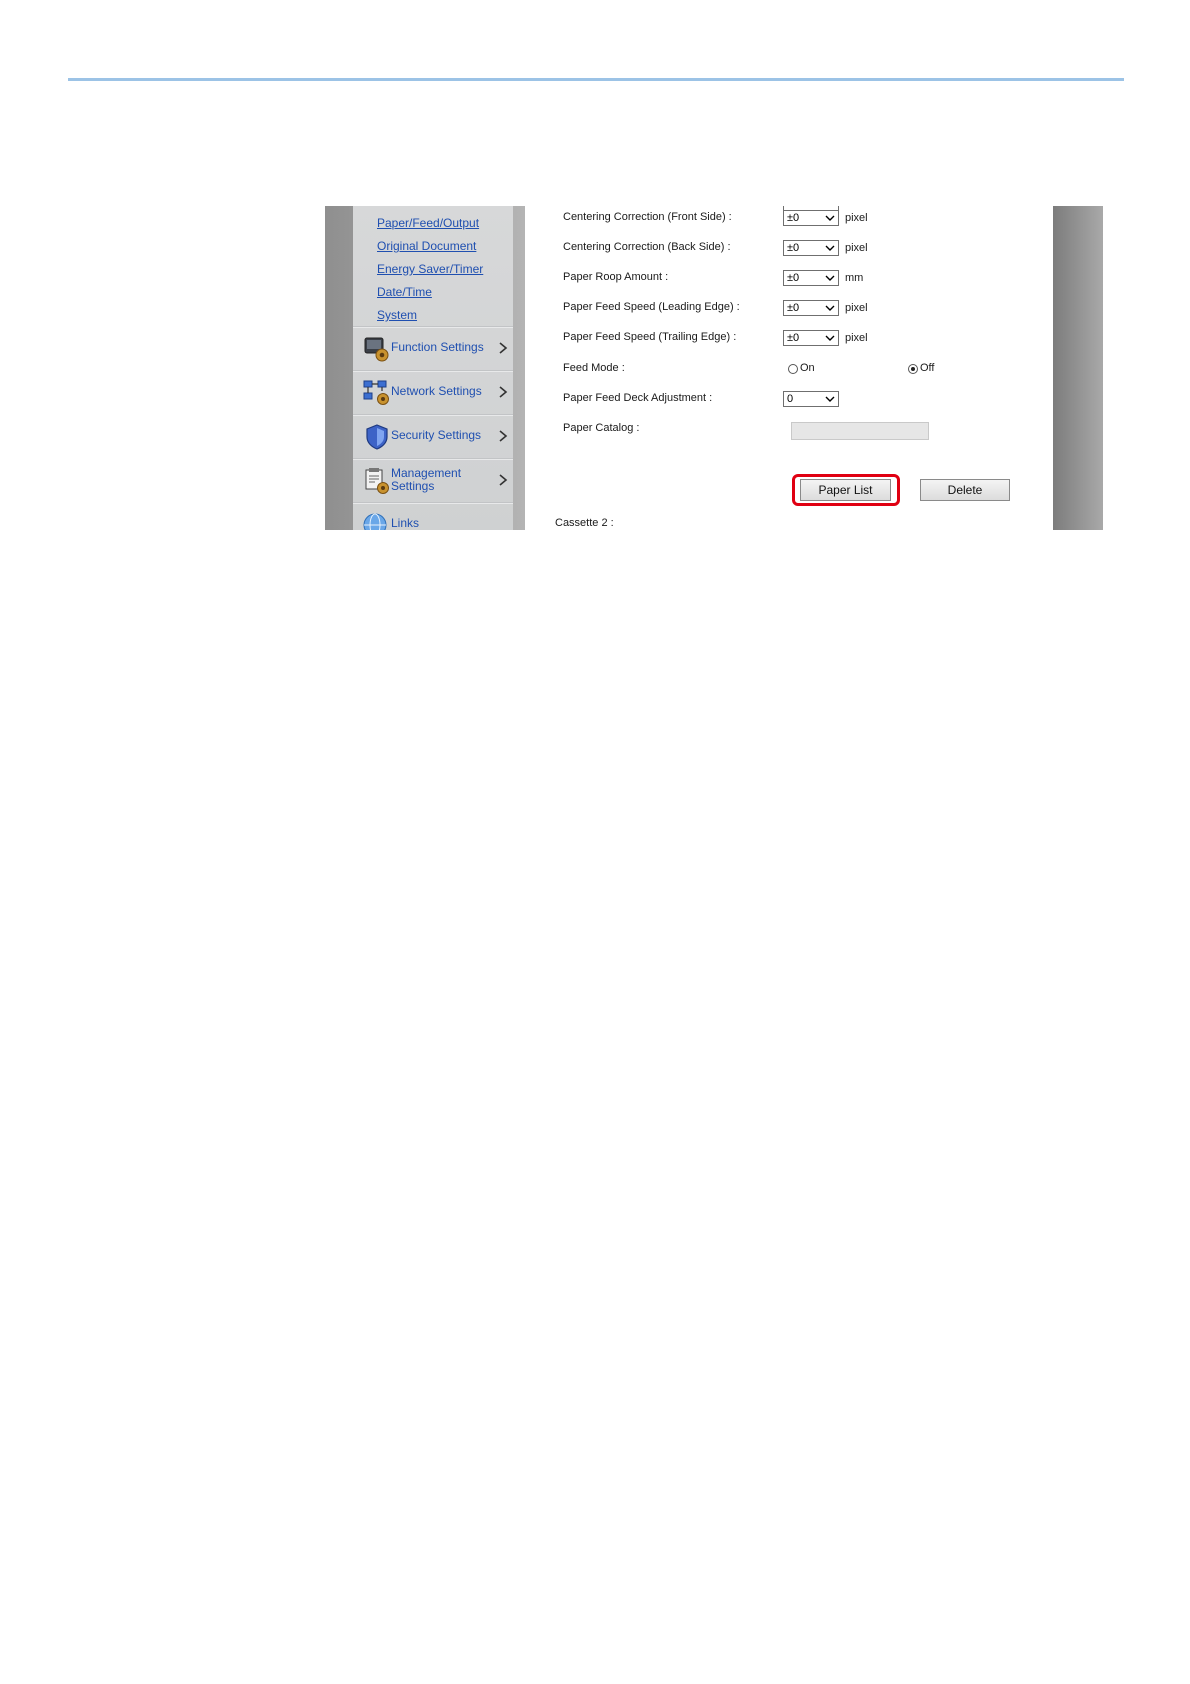 The height and width of the screenshot is (1684, 1190). Describe the element at coordinates (854, 278) in the screenshot. I see `unit-label: mm` at that location.